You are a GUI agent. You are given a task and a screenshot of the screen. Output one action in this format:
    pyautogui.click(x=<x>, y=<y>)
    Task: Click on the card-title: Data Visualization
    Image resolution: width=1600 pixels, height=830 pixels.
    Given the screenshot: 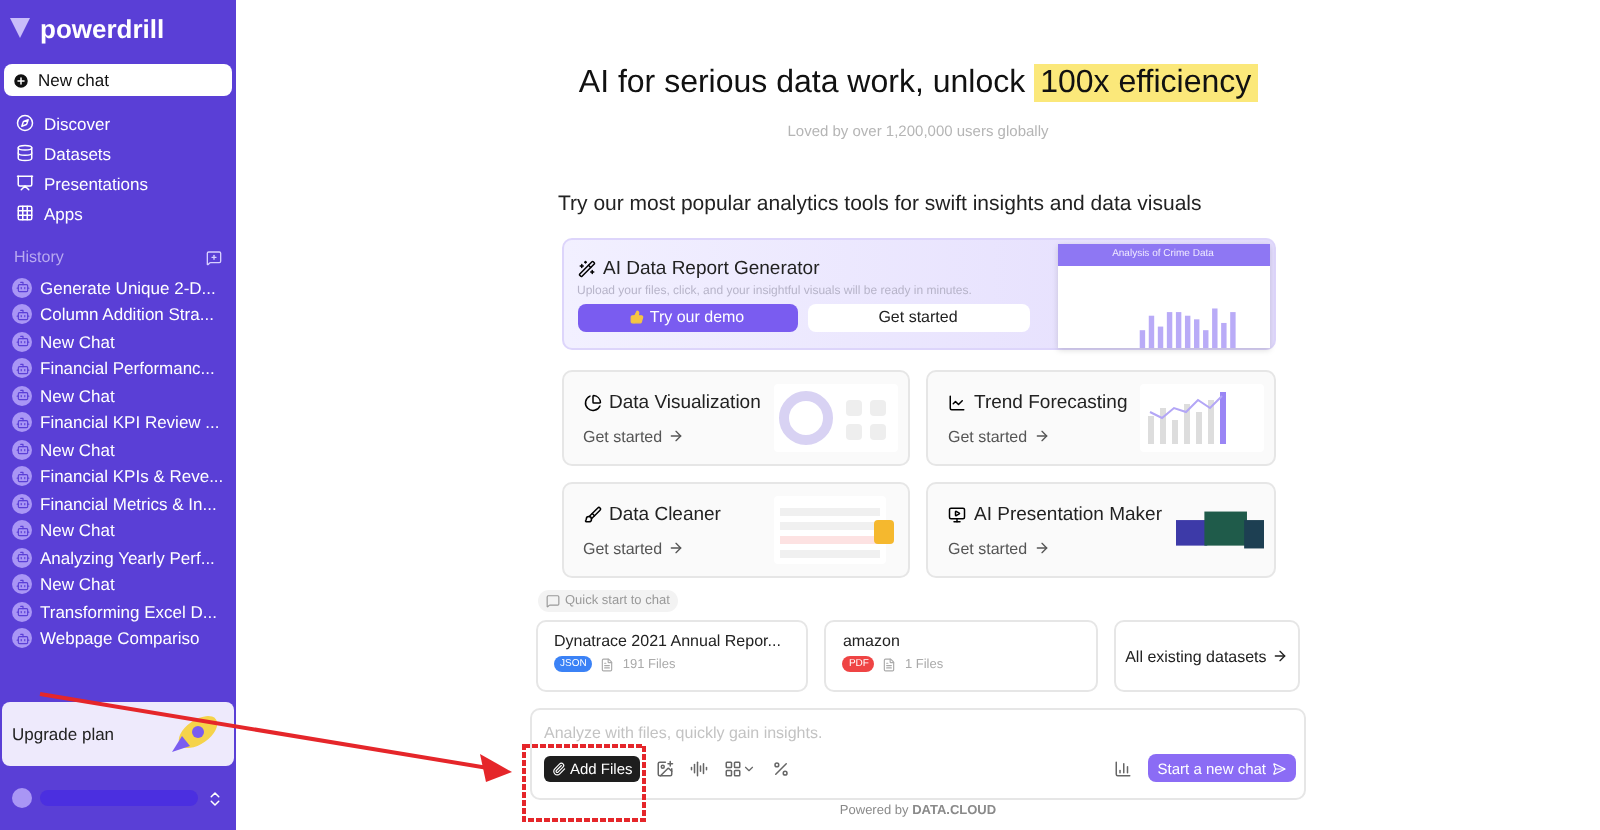 What is the action you would take?
    pyautogui.click(x=685, y=402)
    